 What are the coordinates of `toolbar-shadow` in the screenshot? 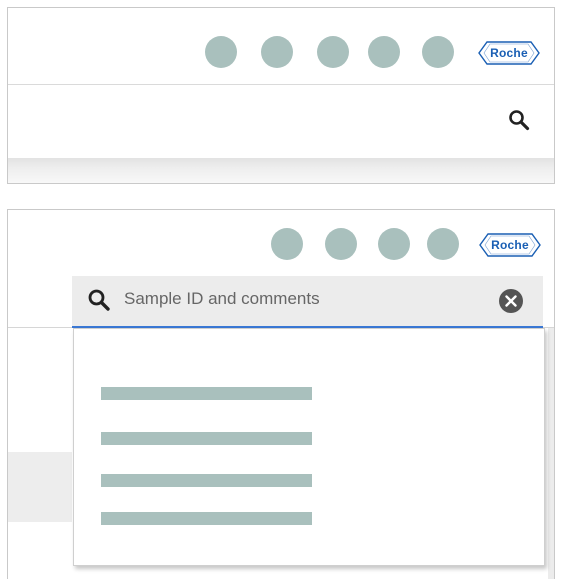 It's located at (281, 170).